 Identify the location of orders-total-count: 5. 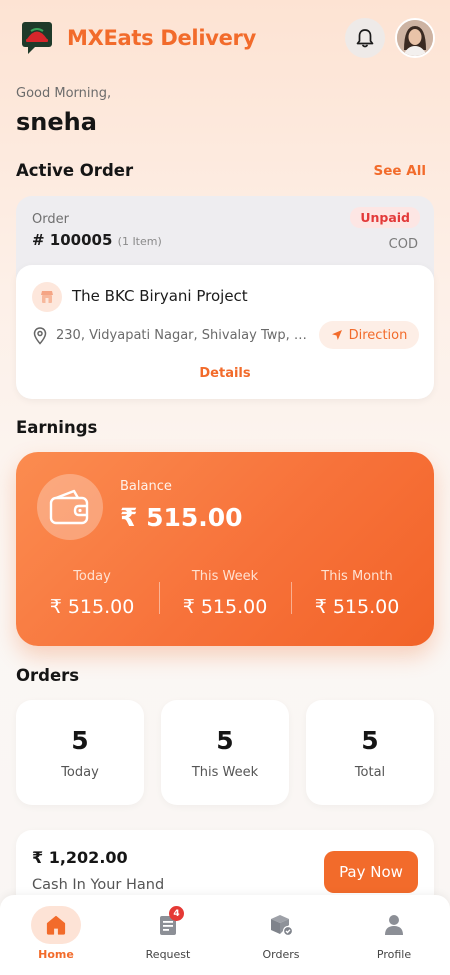
(370, 740).